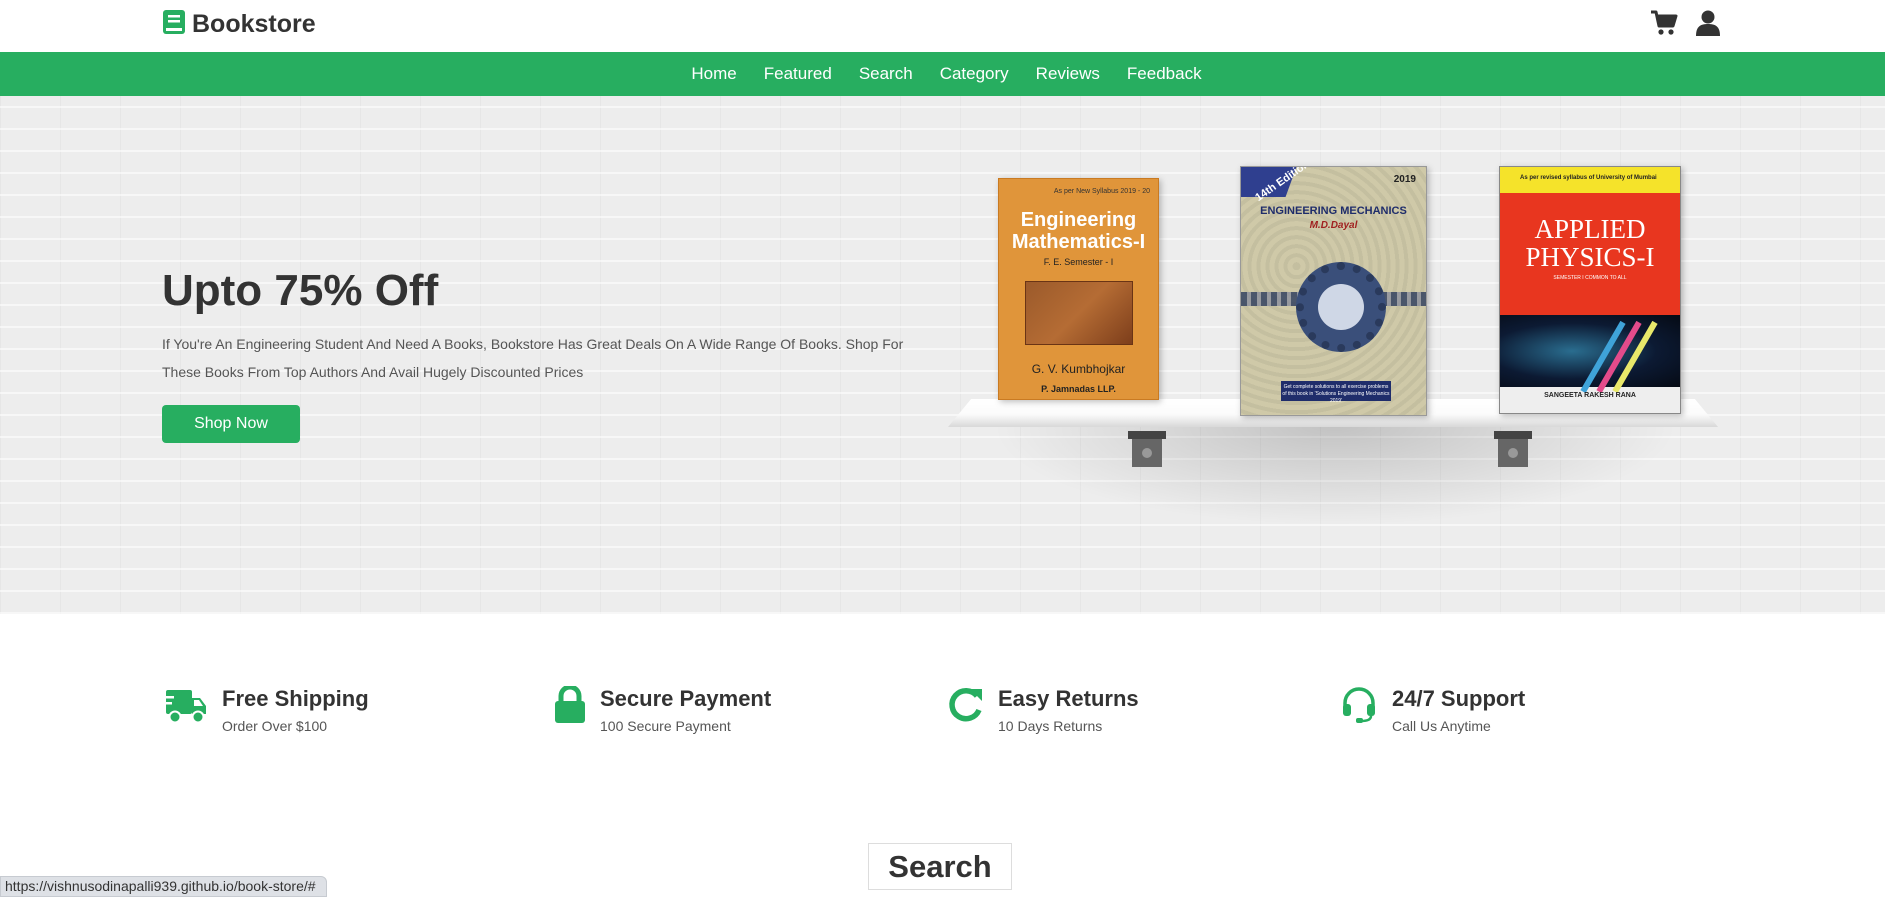 The image size is (1885, 897). Describe the element at coordinates (275, 726) in the screenshot. I see `feature-subtitle: Order Over $100` at that location.